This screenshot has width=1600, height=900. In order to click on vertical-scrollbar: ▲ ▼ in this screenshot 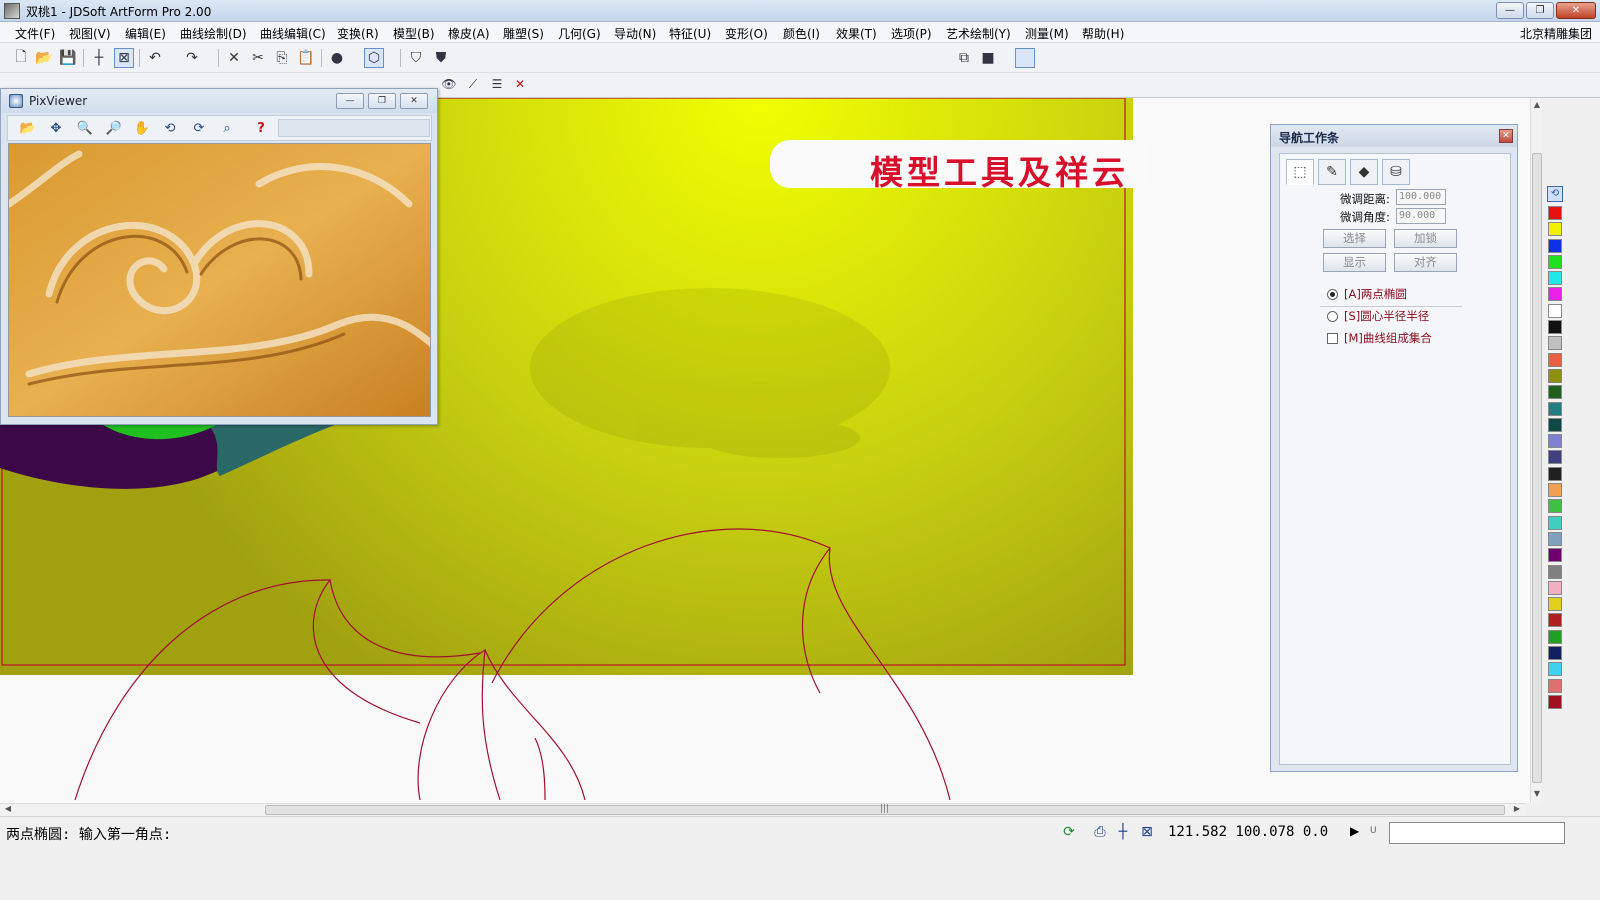, I will do `click(1536, 450)`.